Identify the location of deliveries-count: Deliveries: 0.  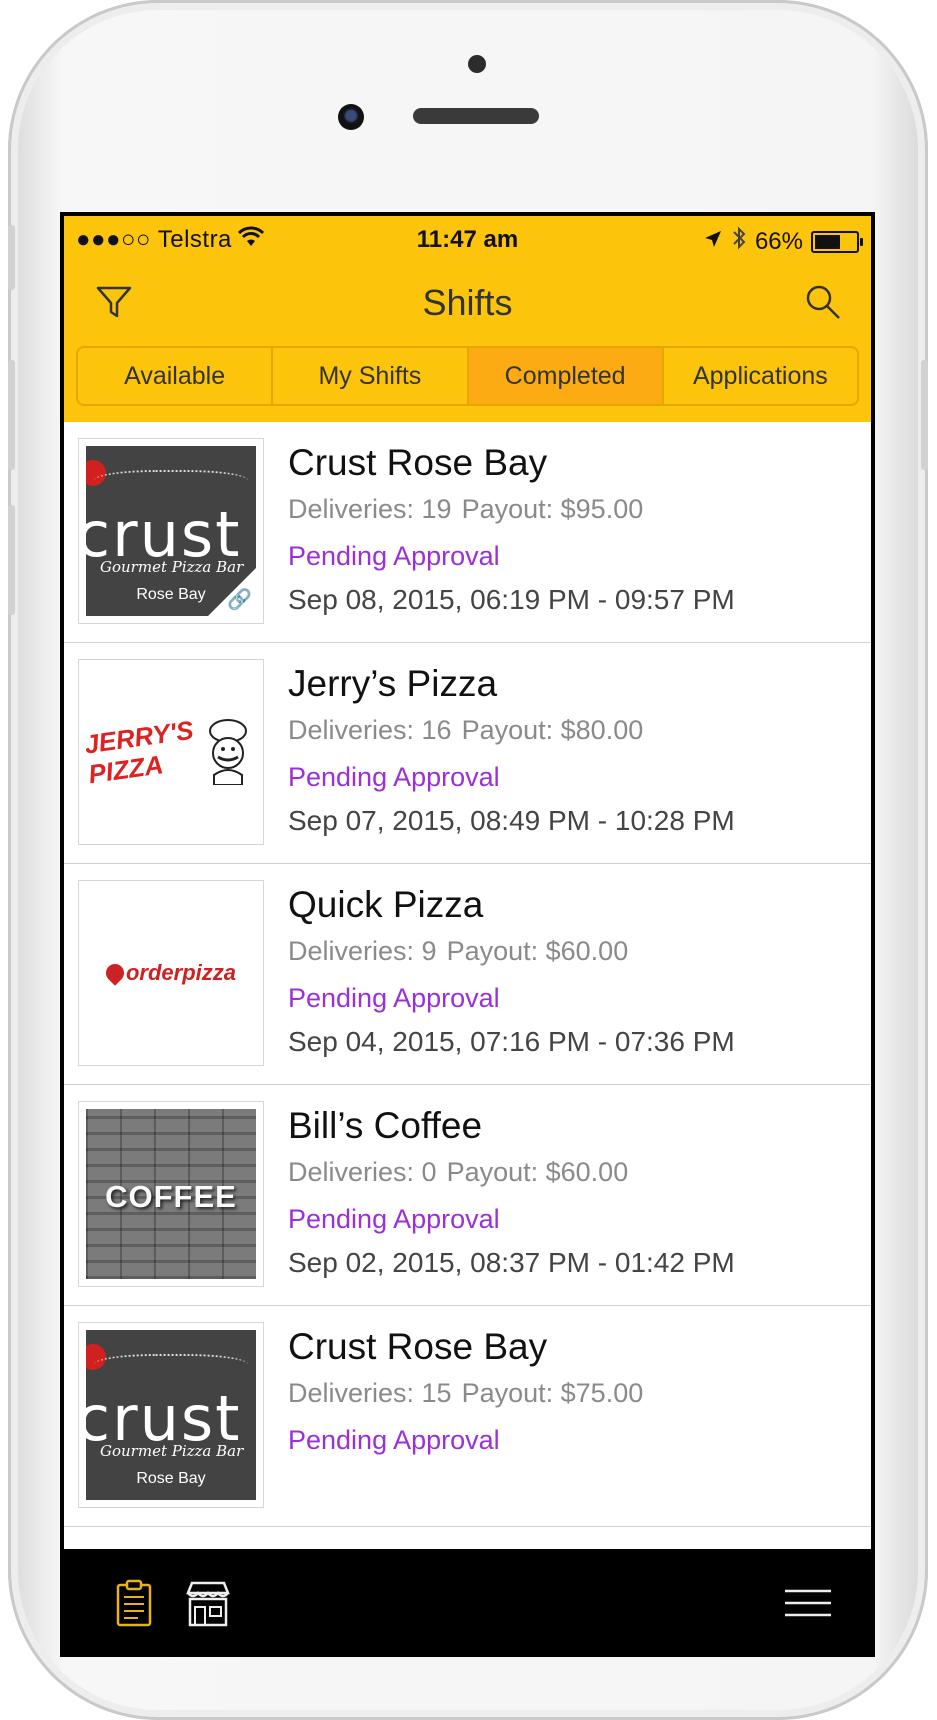
(362, 1172).